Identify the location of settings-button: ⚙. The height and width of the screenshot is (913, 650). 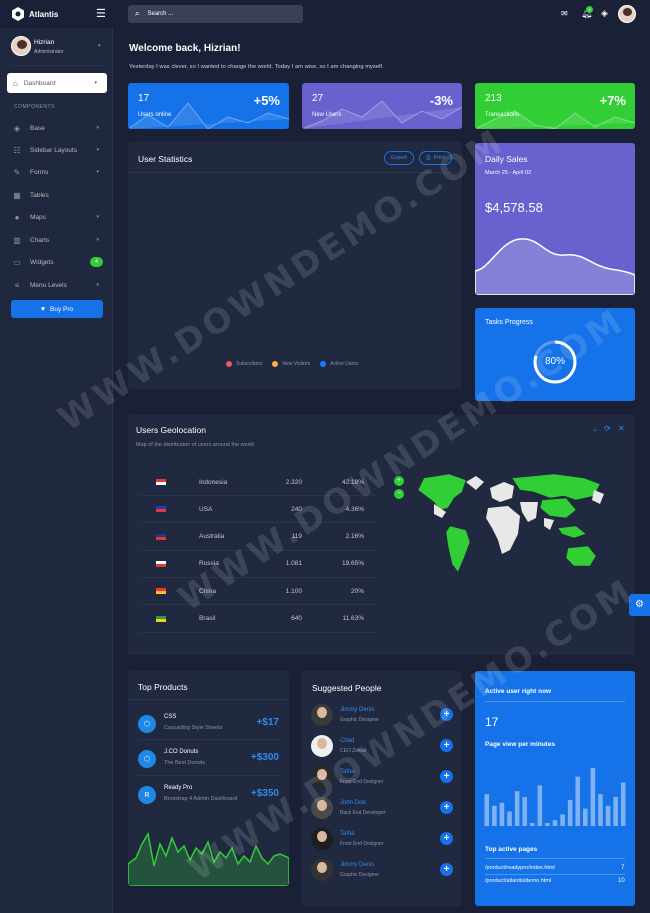
(639, 605).